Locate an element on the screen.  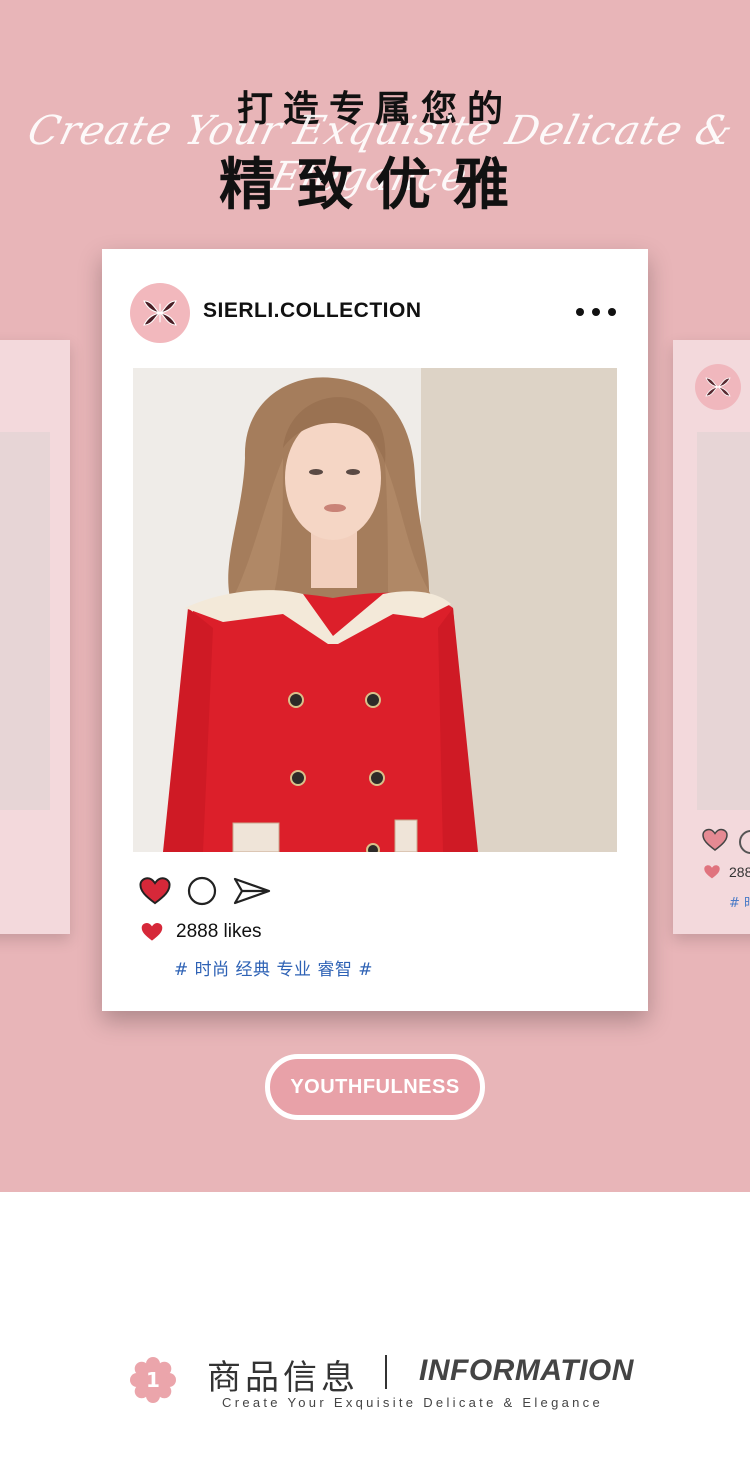
info-title-en: INFORMATION is located at coordinates (526, 1370).